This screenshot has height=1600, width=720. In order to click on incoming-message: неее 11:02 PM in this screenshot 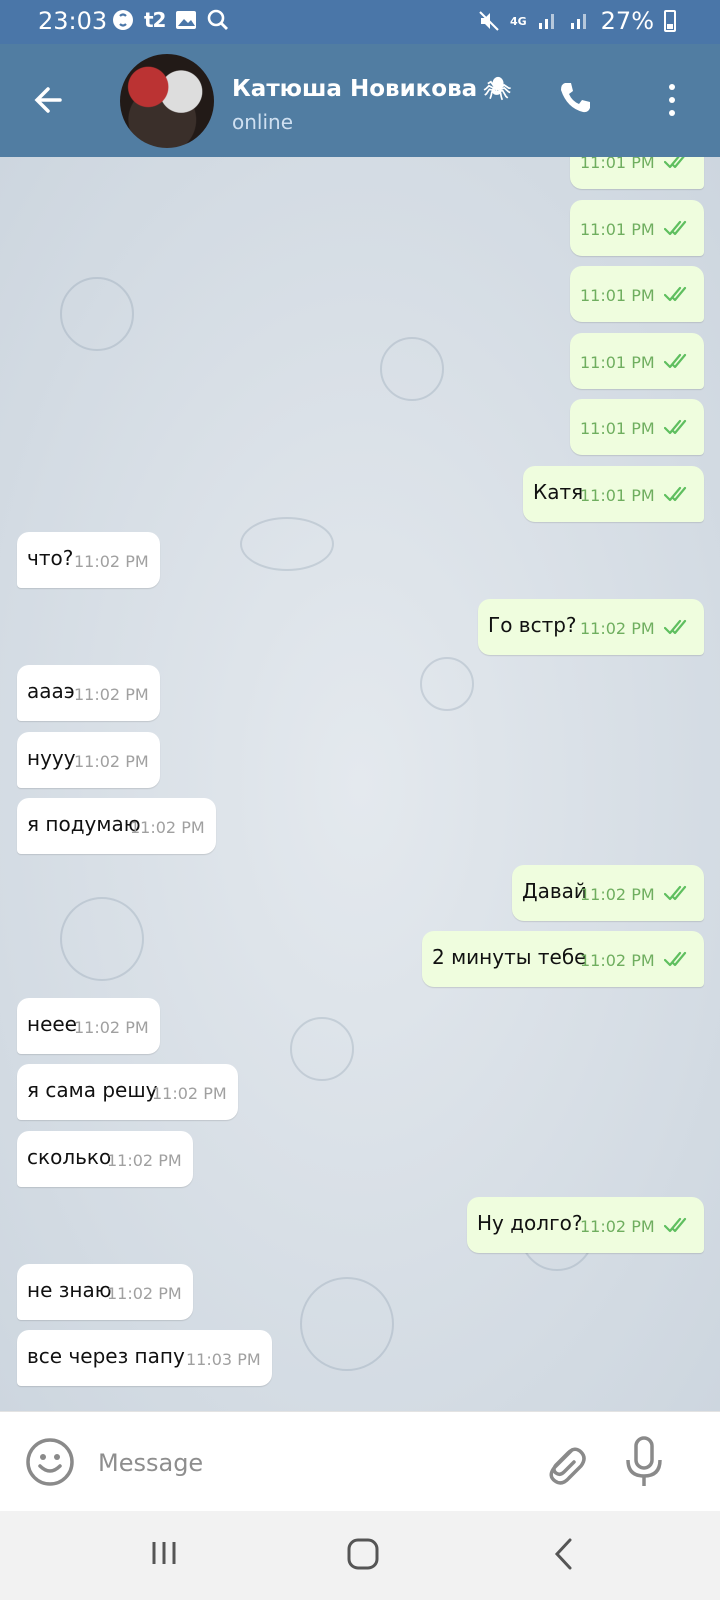, I will do `click(88, 1025)`.